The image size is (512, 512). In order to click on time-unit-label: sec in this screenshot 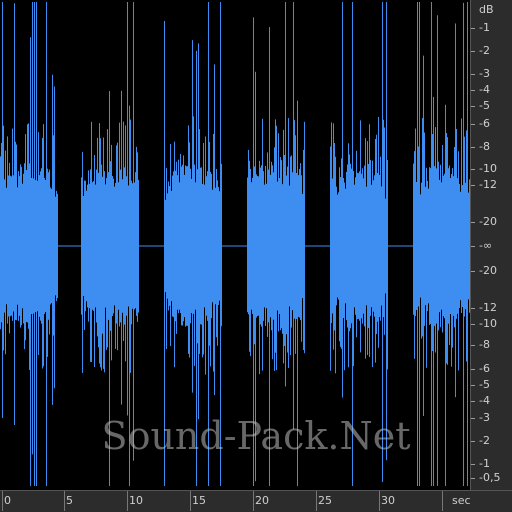, I will do `click(461, 500)`.